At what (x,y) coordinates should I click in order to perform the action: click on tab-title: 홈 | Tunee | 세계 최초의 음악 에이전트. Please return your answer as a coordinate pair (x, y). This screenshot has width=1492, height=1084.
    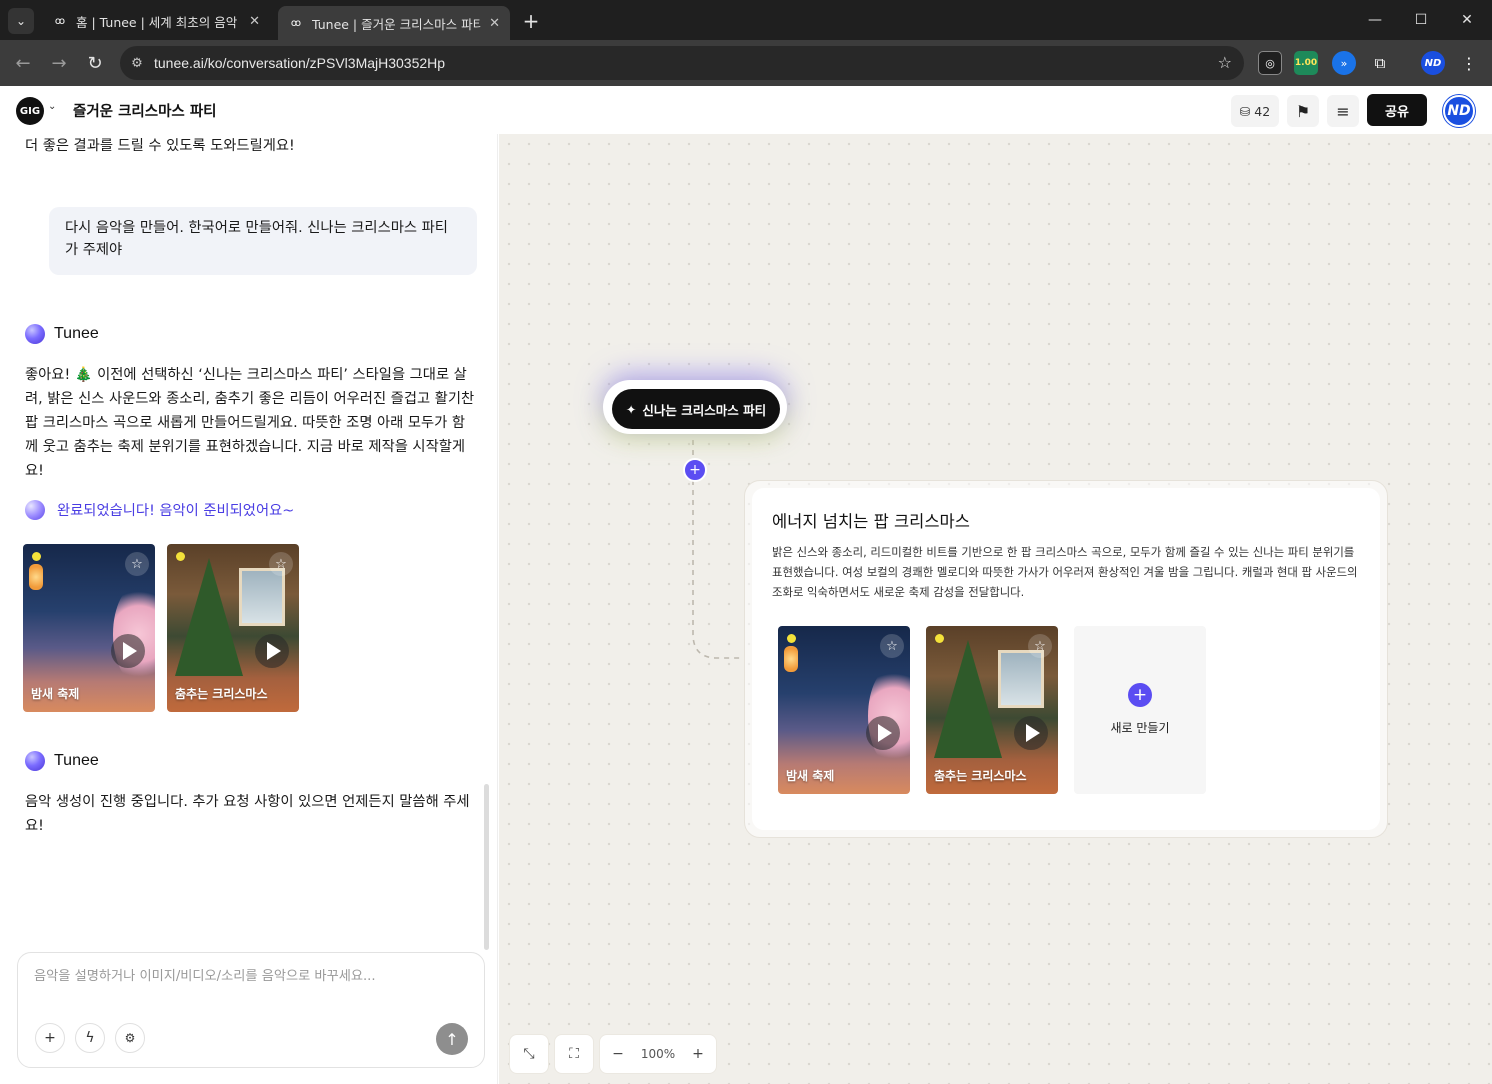
    Looking at the image, I should click on (158, 22).